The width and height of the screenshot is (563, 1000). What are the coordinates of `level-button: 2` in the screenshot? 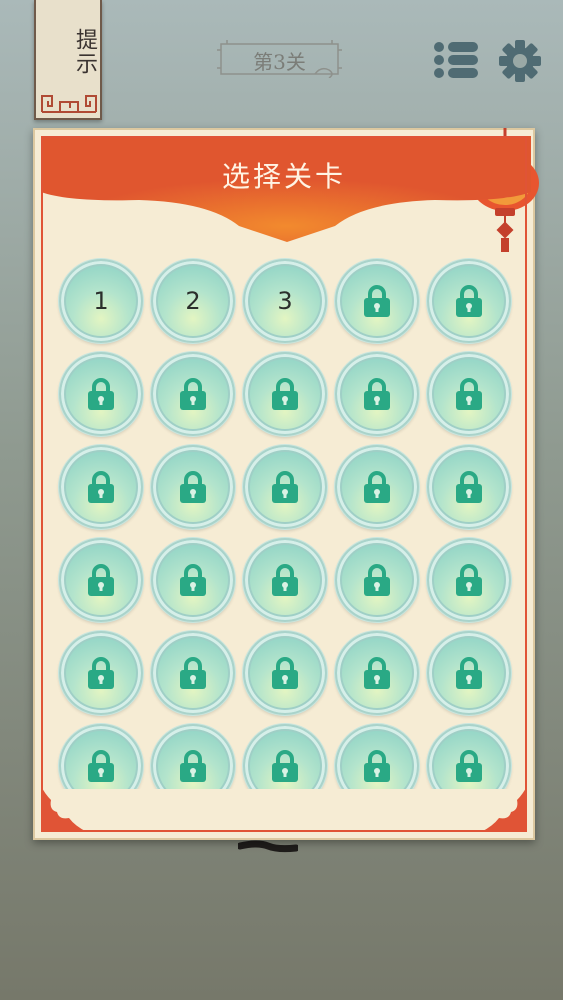 It's located at (193, 301).